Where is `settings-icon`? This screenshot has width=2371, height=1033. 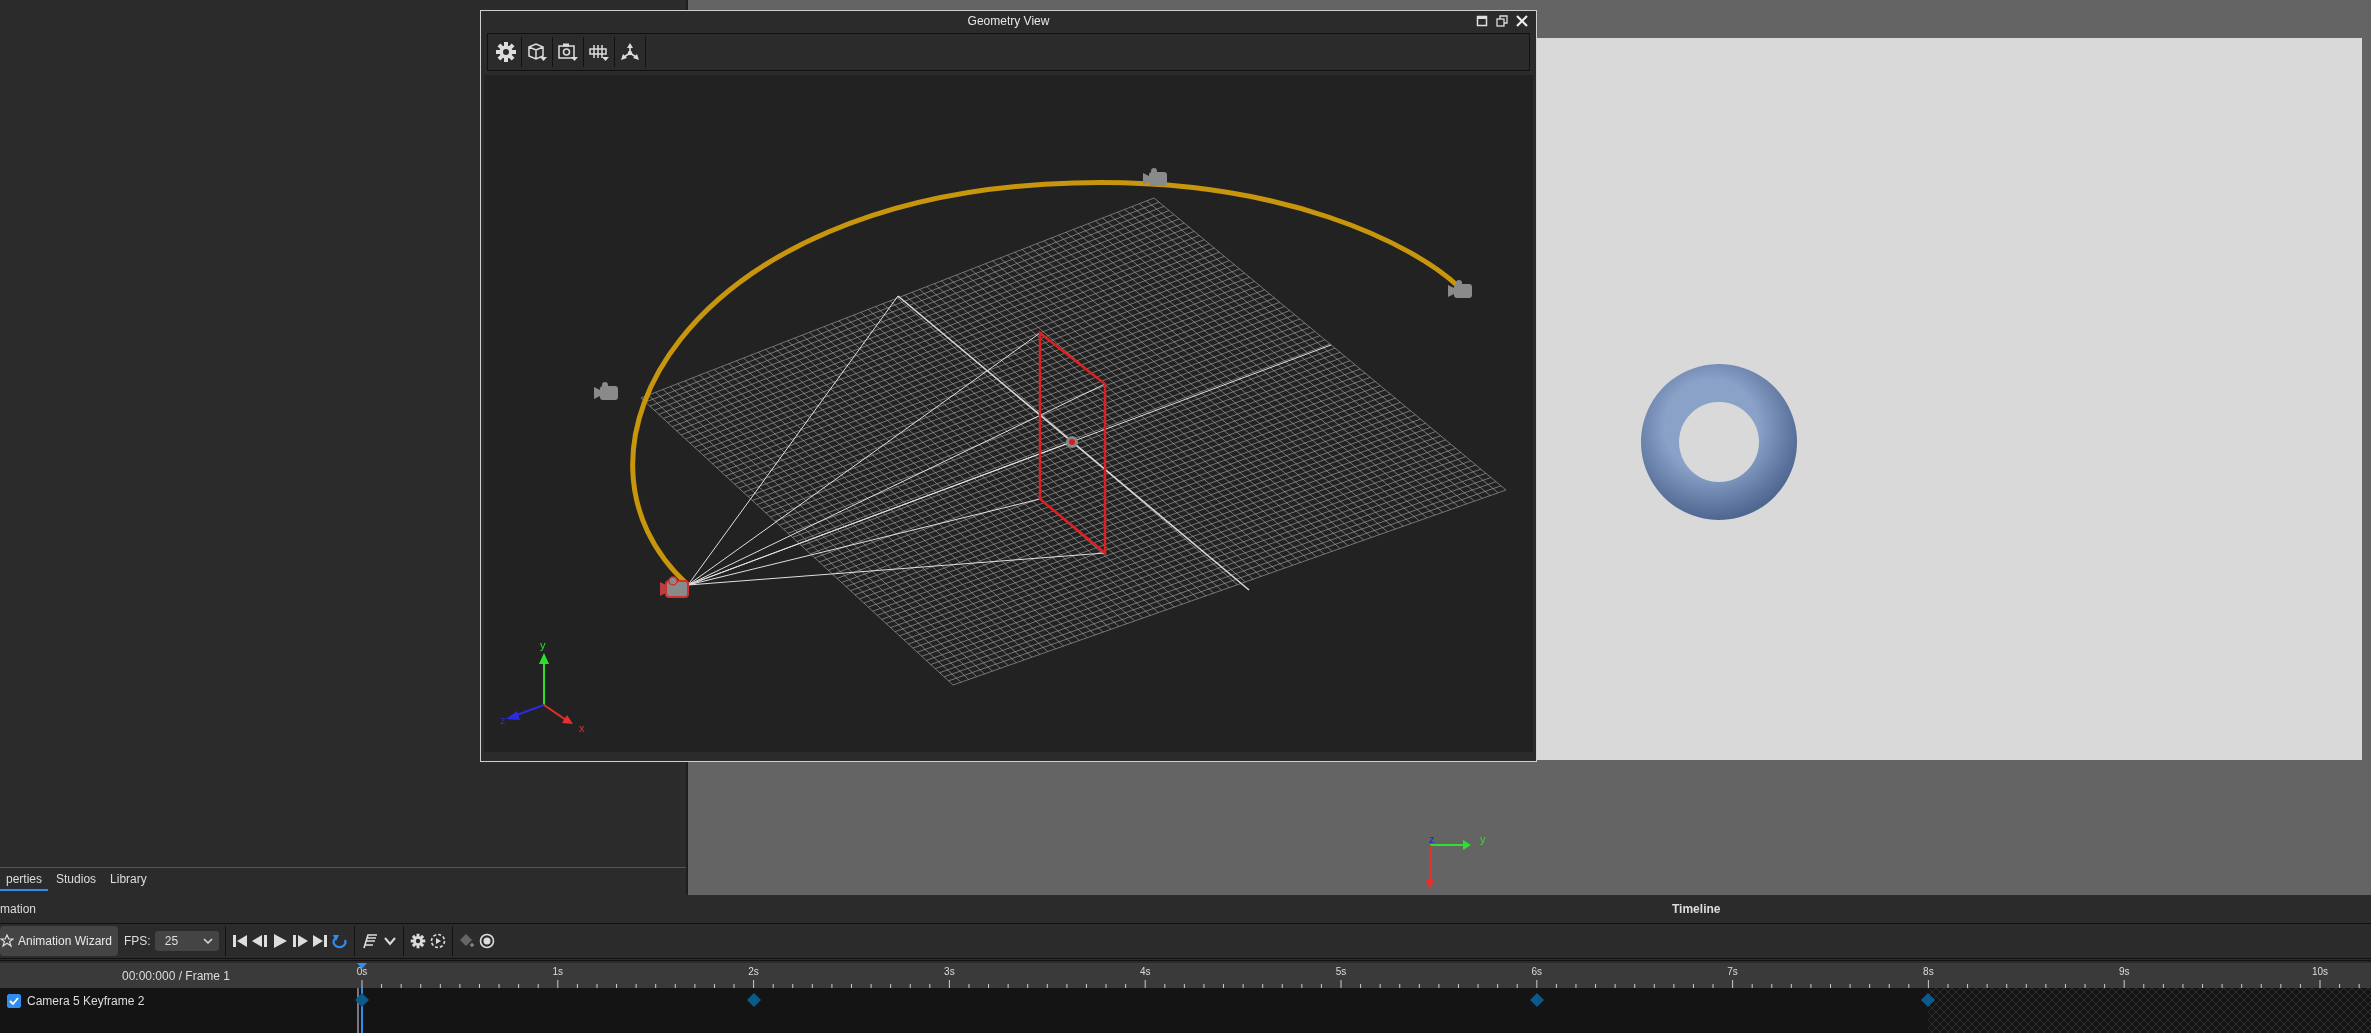 settings-icon is located at coordinates (417, 941).